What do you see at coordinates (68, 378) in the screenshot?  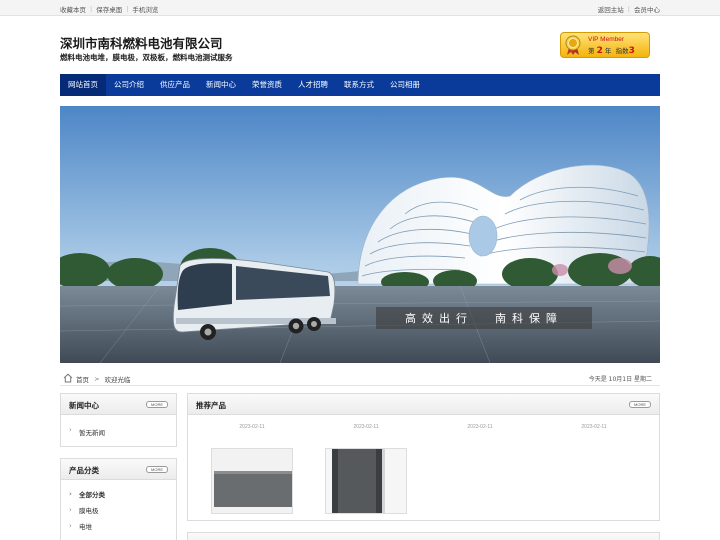 I see `home-icon` at bounding box center [68, 378].